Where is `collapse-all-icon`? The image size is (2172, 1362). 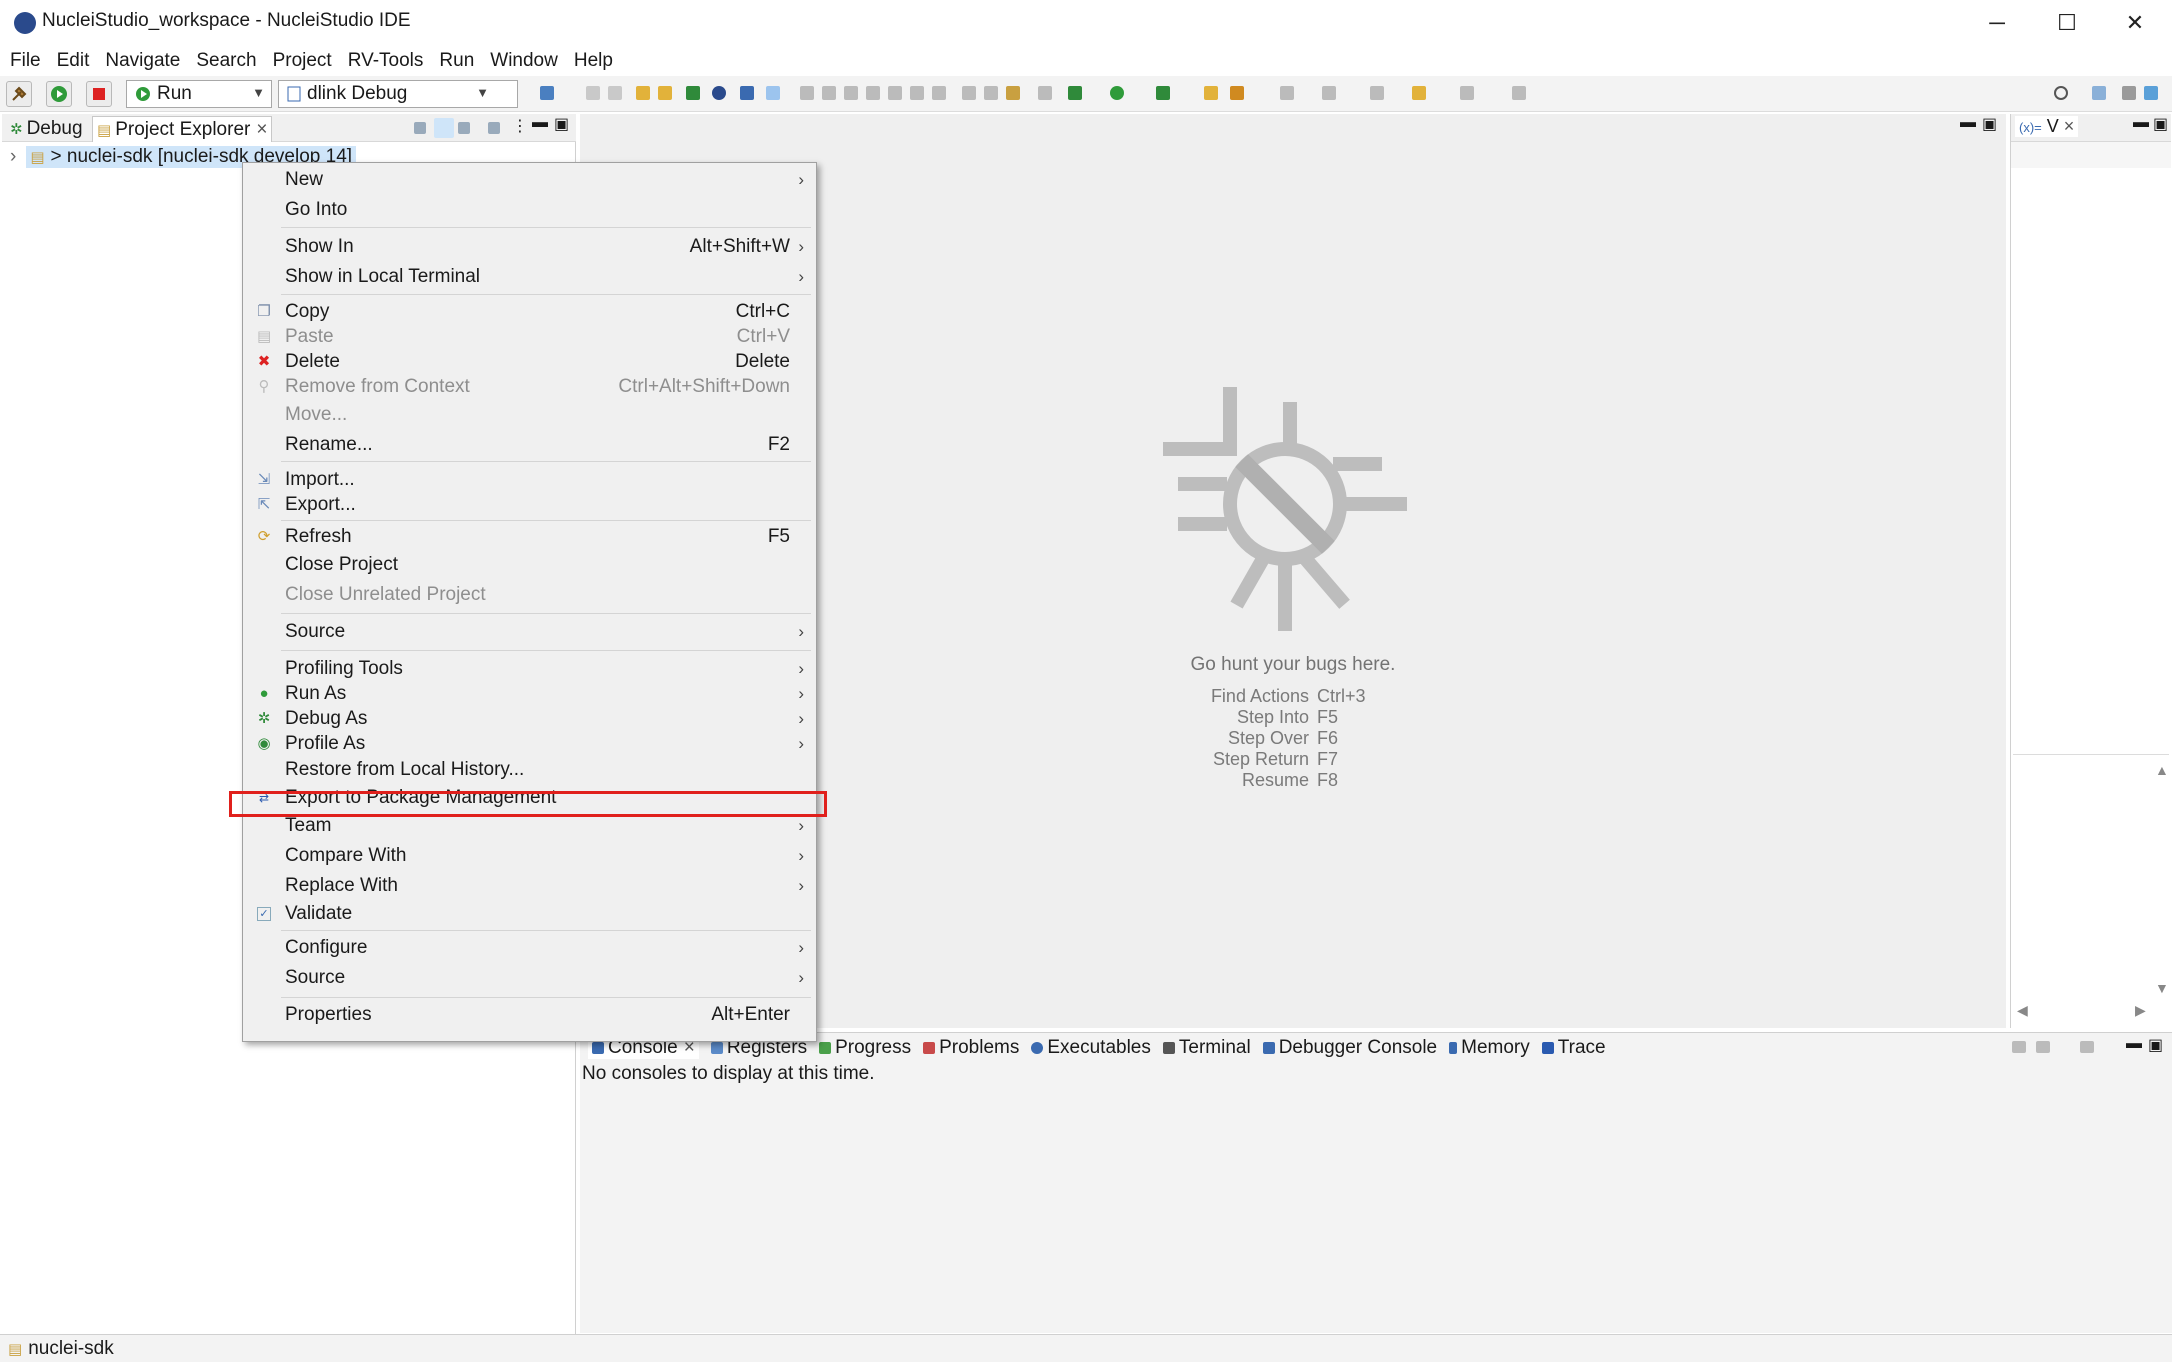 collapse-all-icon is located at coordinates (420, 128).